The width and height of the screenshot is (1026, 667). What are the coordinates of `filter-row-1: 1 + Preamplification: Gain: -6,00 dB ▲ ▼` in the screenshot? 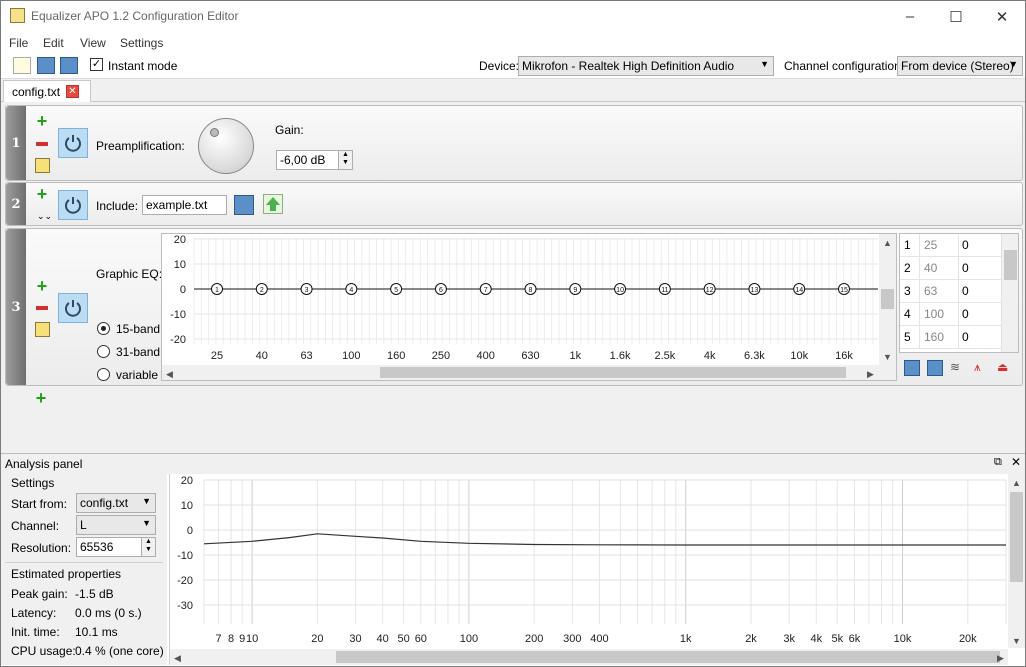 It's located at (514, 143).